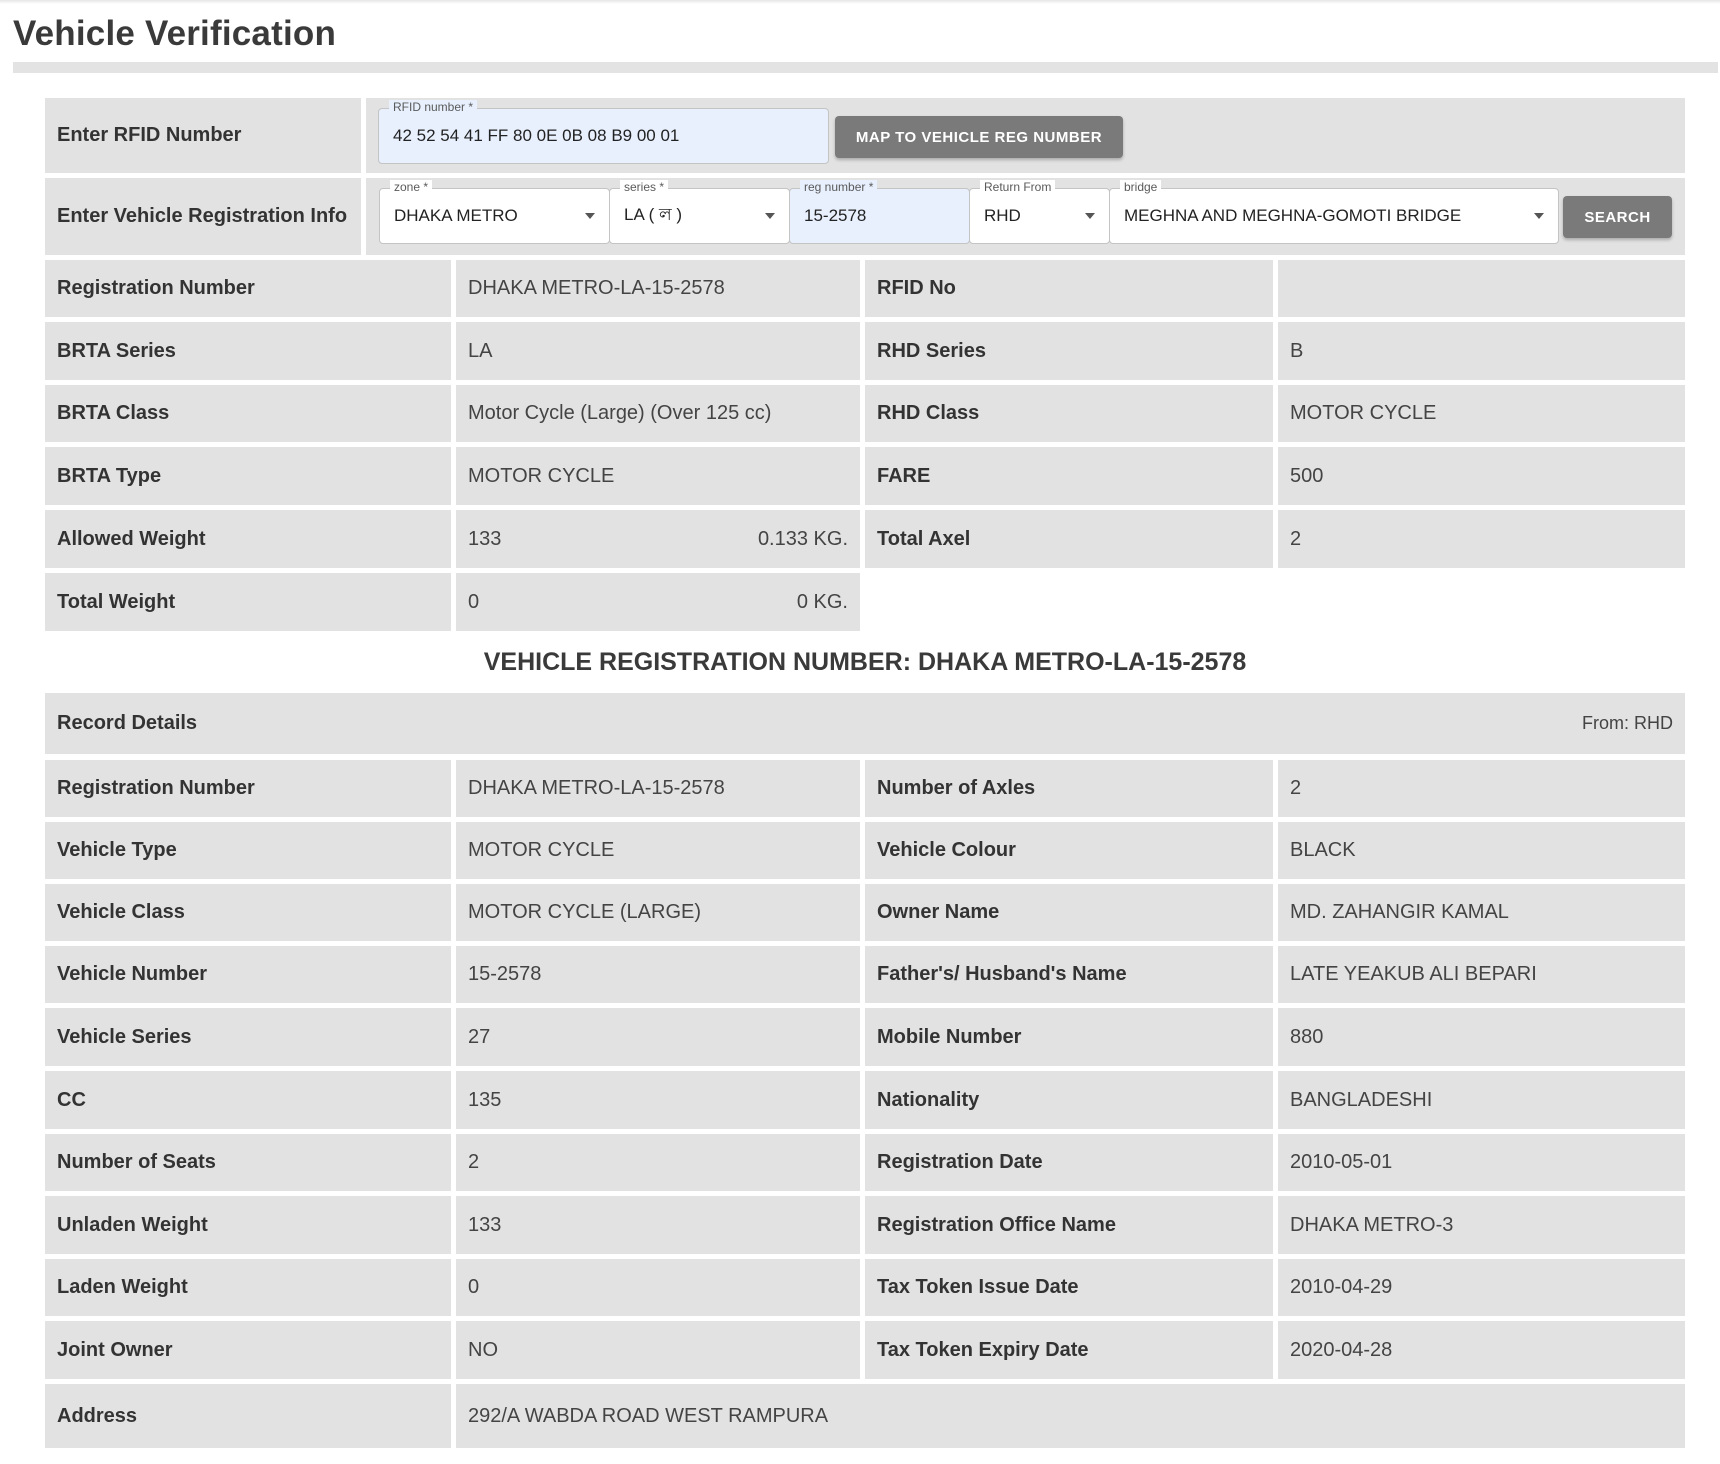  What do you see at coordinates (248, 539) in the screenshot?
I see `allowed-weight-label: Allowed Weight` at bounding box center [248, 539].